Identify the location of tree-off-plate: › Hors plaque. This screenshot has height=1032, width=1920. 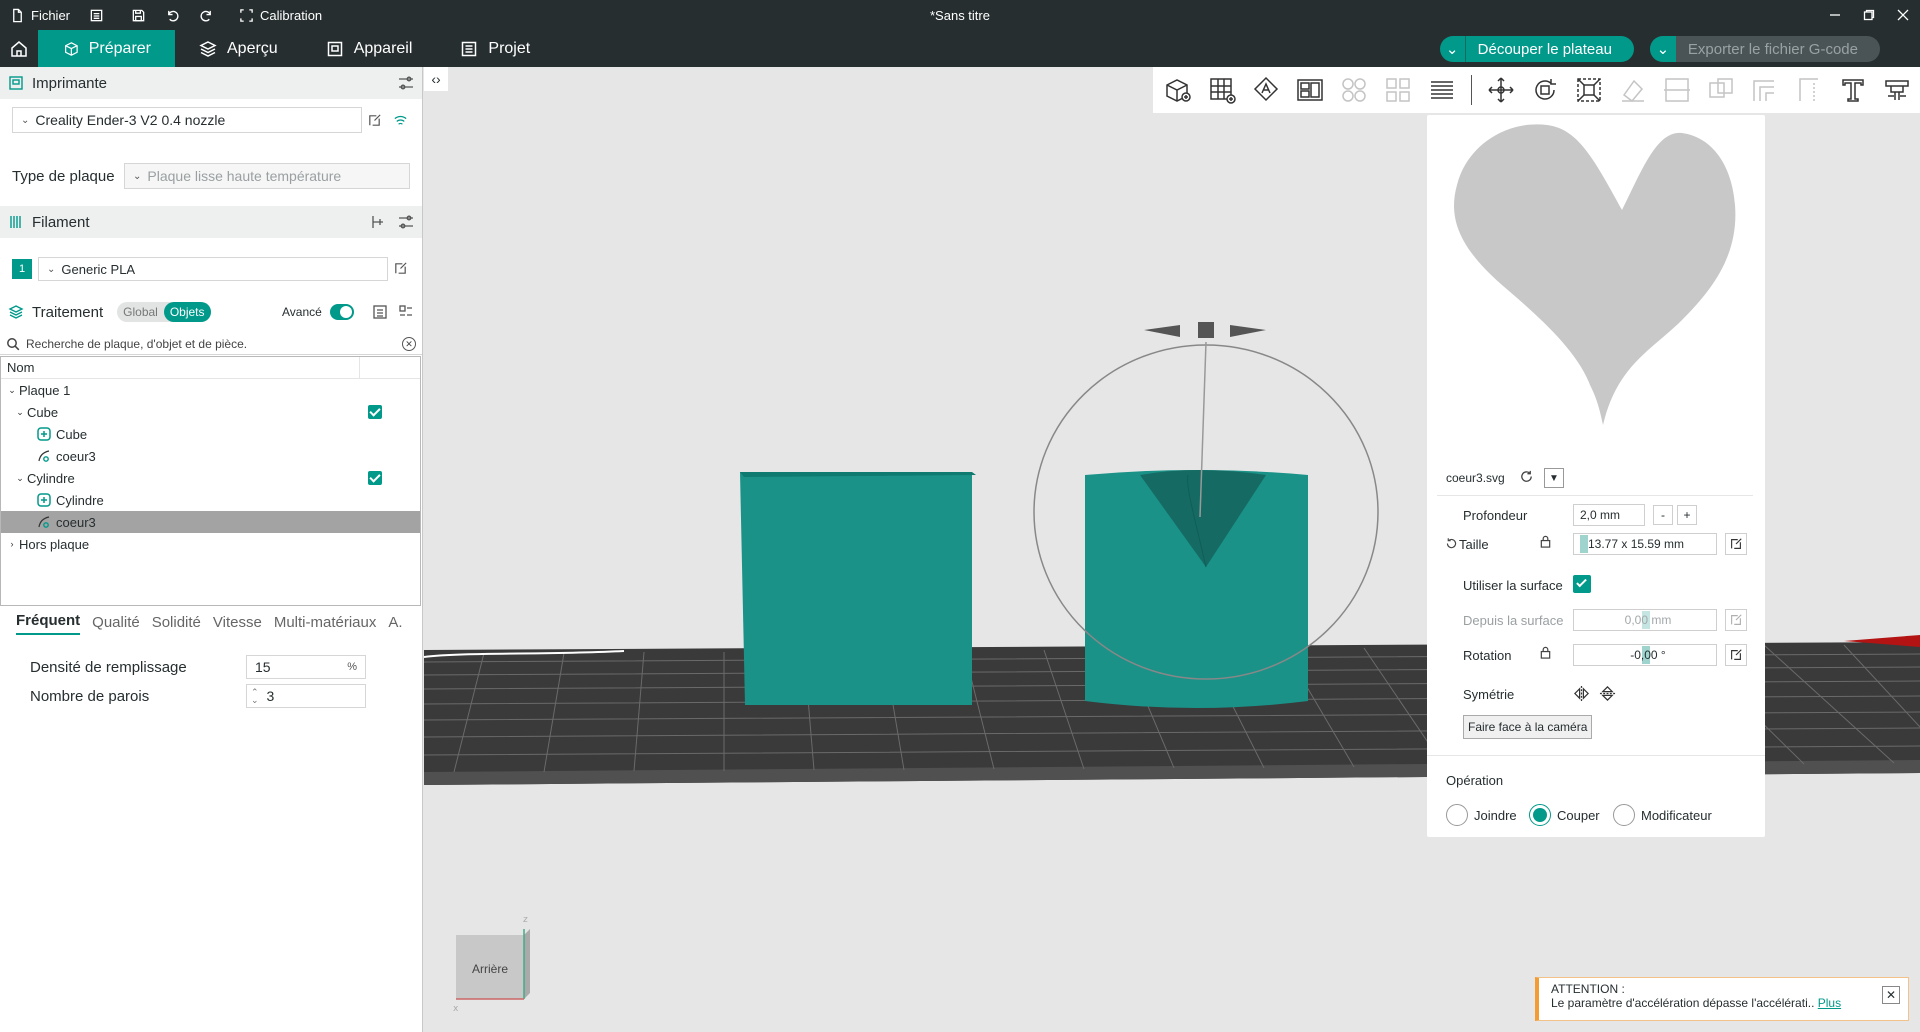
(210, 544).